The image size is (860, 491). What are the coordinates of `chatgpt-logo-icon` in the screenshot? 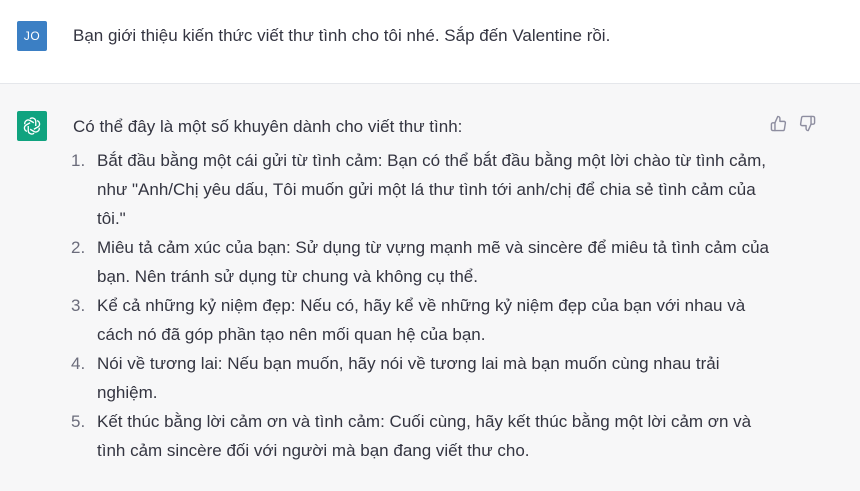 It's located at (32, 126).